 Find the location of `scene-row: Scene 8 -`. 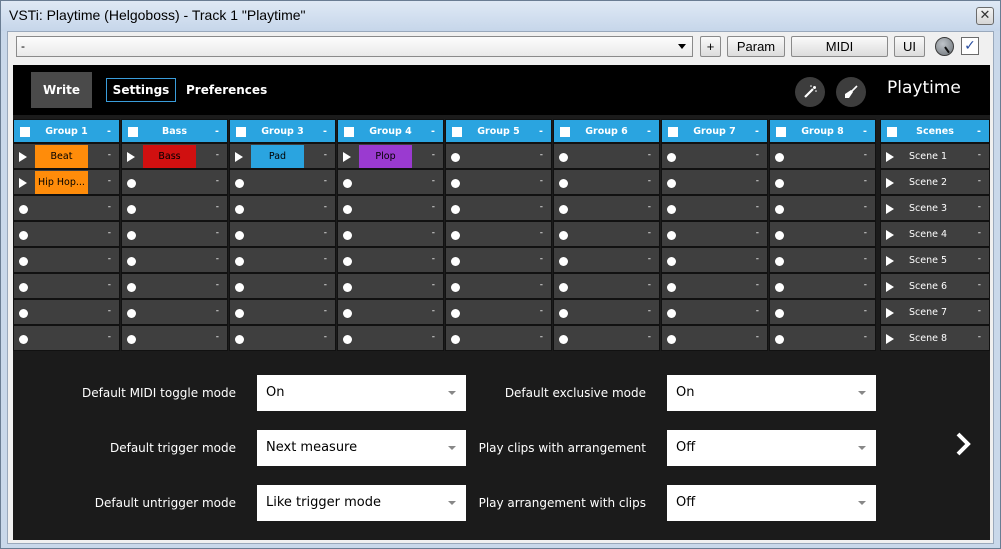

scene-row: Scene 8 - is located at coordinates (935, 338).